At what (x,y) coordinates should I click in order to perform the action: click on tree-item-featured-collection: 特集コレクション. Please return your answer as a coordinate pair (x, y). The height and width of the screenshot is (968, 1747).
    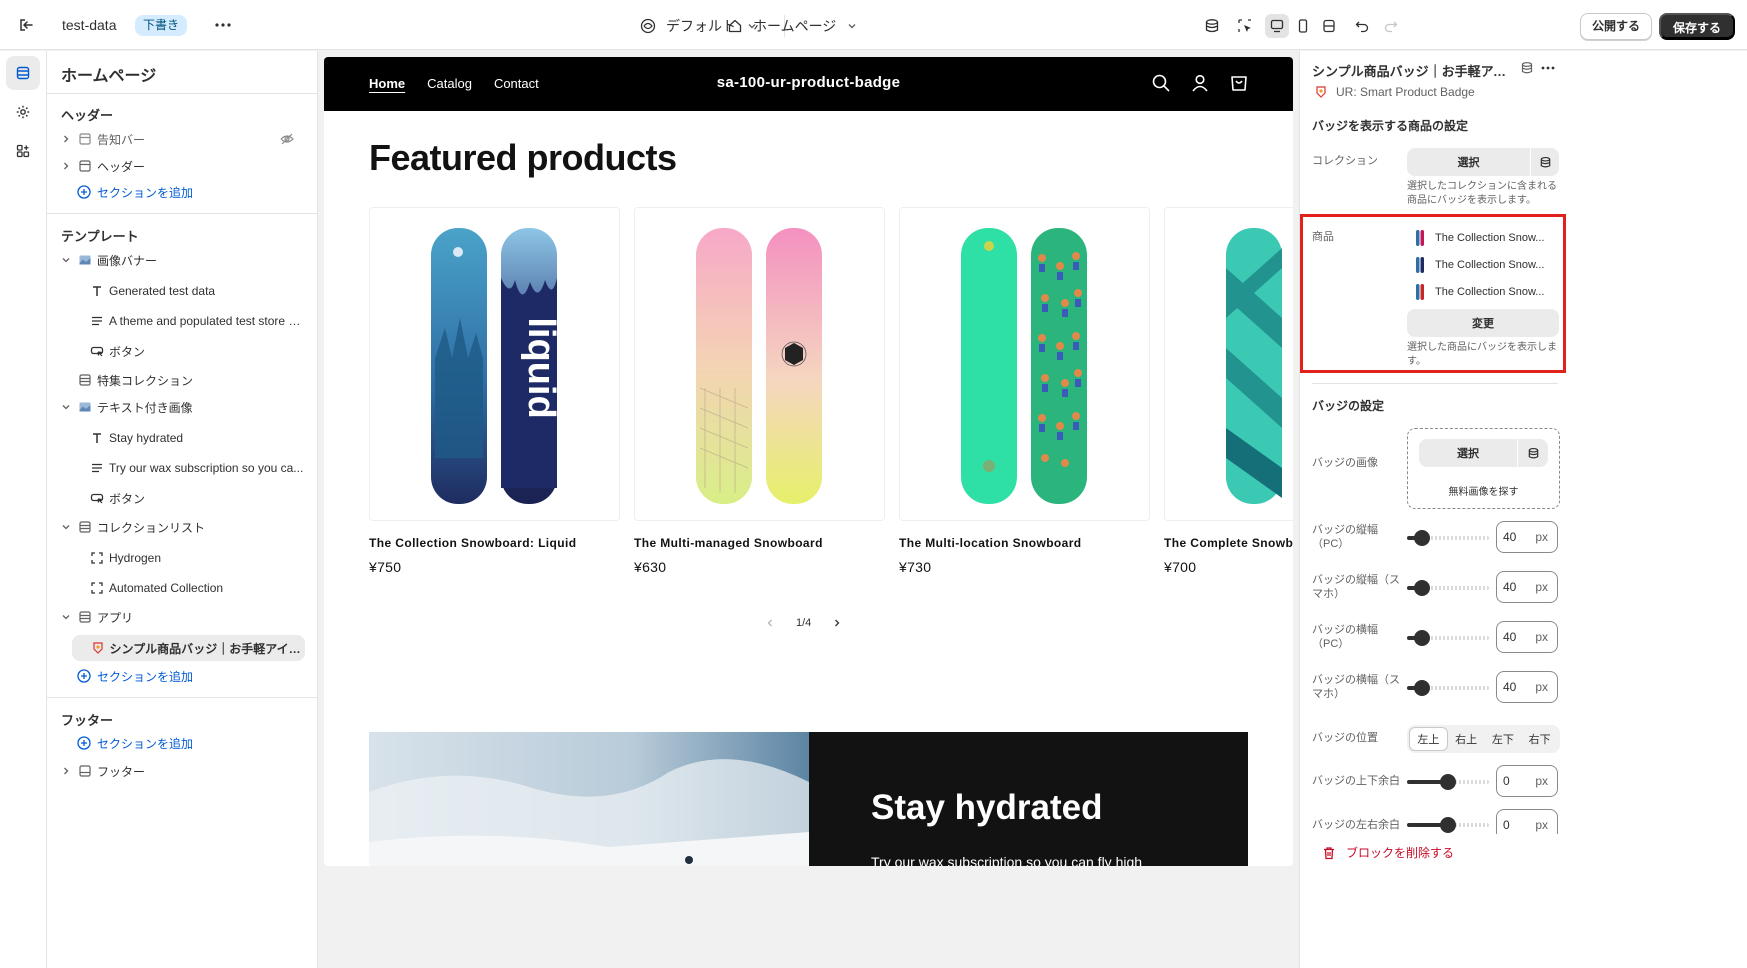
    Looking at the image, I should click on (182, 380).